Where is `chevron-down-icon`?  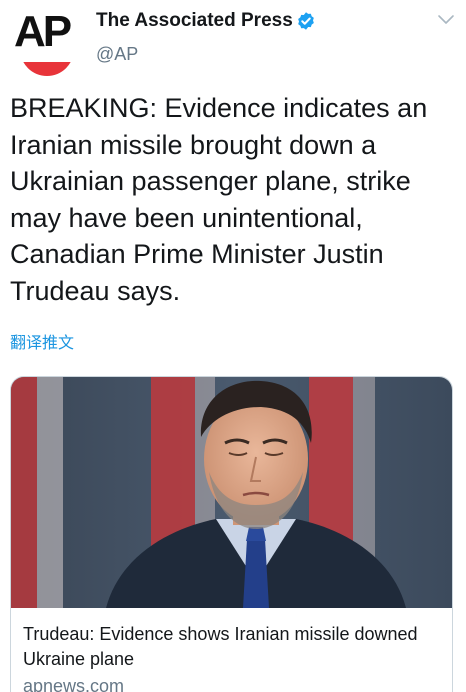
chevron-down-icon is located at coordinates (446, 20).